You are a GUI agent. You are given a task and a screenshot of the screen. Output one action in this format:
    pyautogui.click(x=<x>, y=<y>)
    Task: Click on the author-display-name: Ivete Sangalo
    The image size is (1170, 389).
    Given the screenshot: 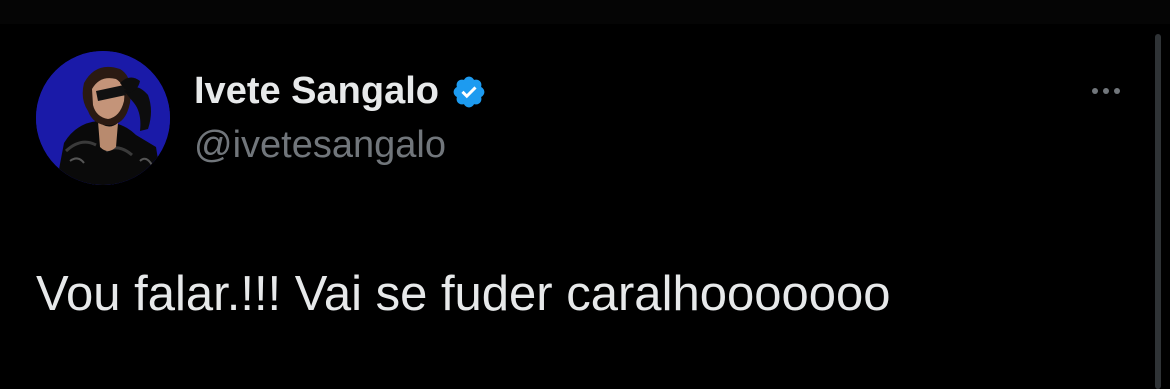 What is the action you would take?
    pyautogui.click(x=316, y=91)
    